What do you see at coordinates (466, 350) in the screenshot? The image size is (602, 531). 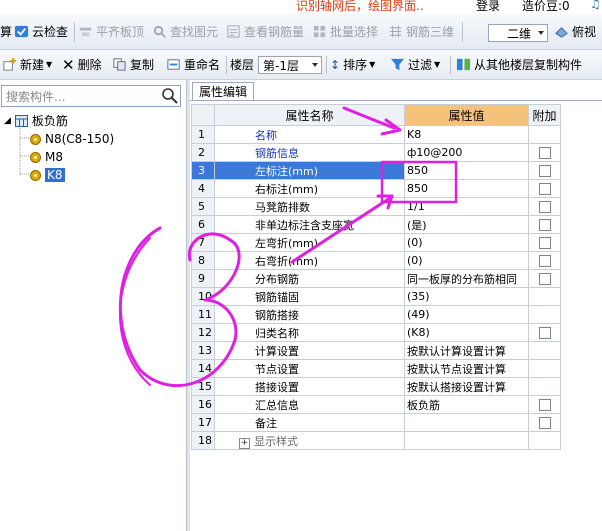 I see `property-value: 按默认计算设置计算` at bounding box center [466, 350].